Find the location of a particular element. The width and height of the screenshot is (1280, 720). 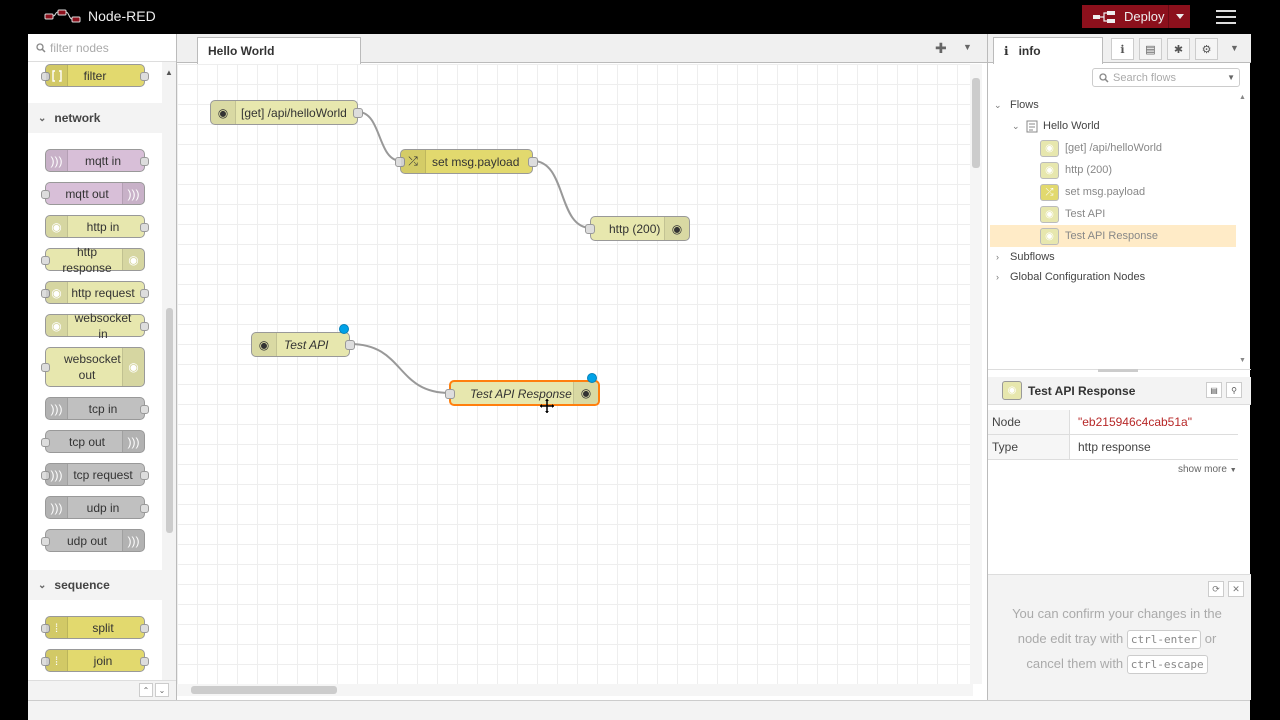

deploy-button: Deploy is located at coordinates (1136, 16).